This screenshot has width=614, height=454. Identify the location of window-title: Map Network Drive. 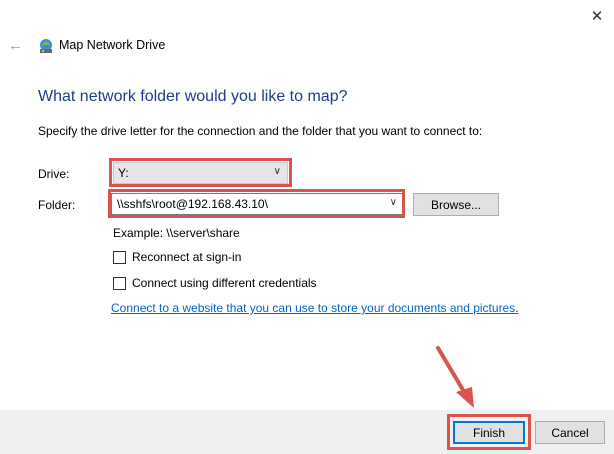
(112, 45).